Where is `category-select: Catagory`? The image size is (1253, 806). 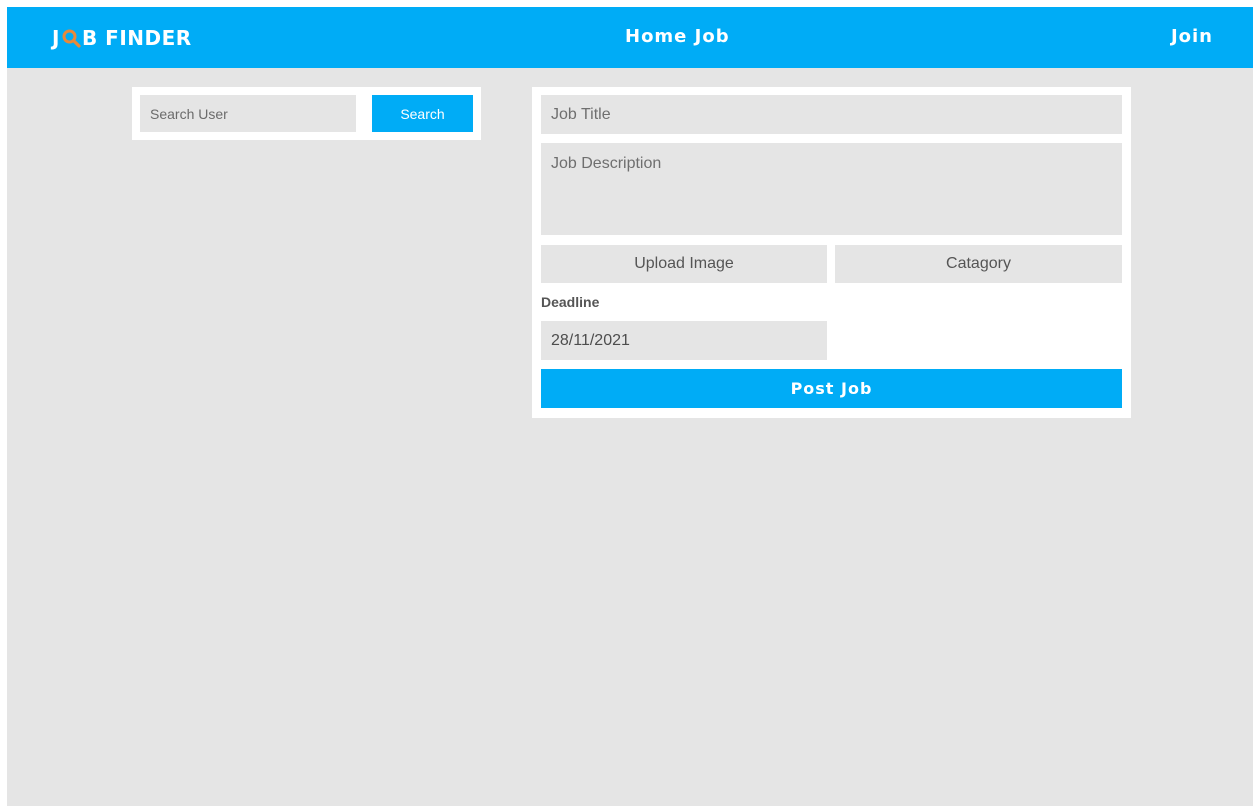
category-select: Catagory is located at coordinates (978, 264).